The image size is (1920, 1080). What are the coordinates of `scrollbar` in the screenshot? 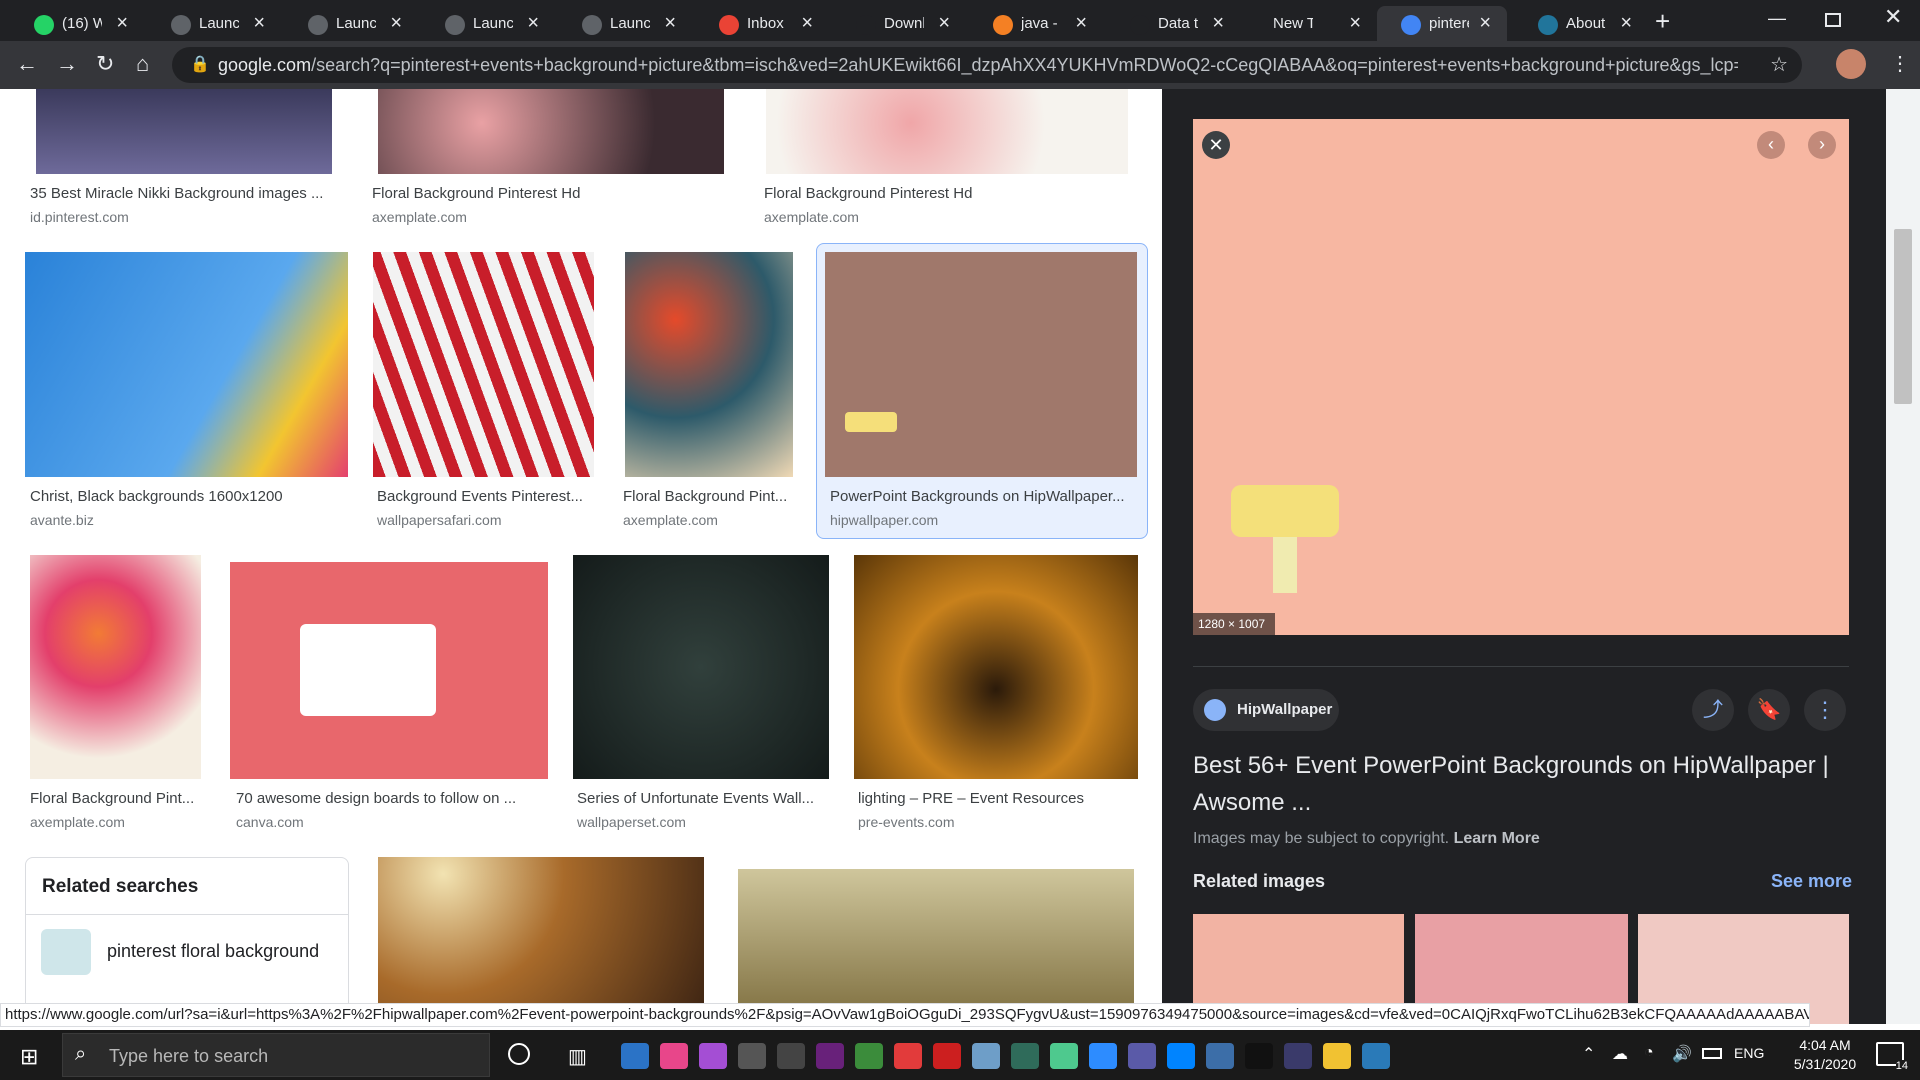 It's located at (1903, 556).